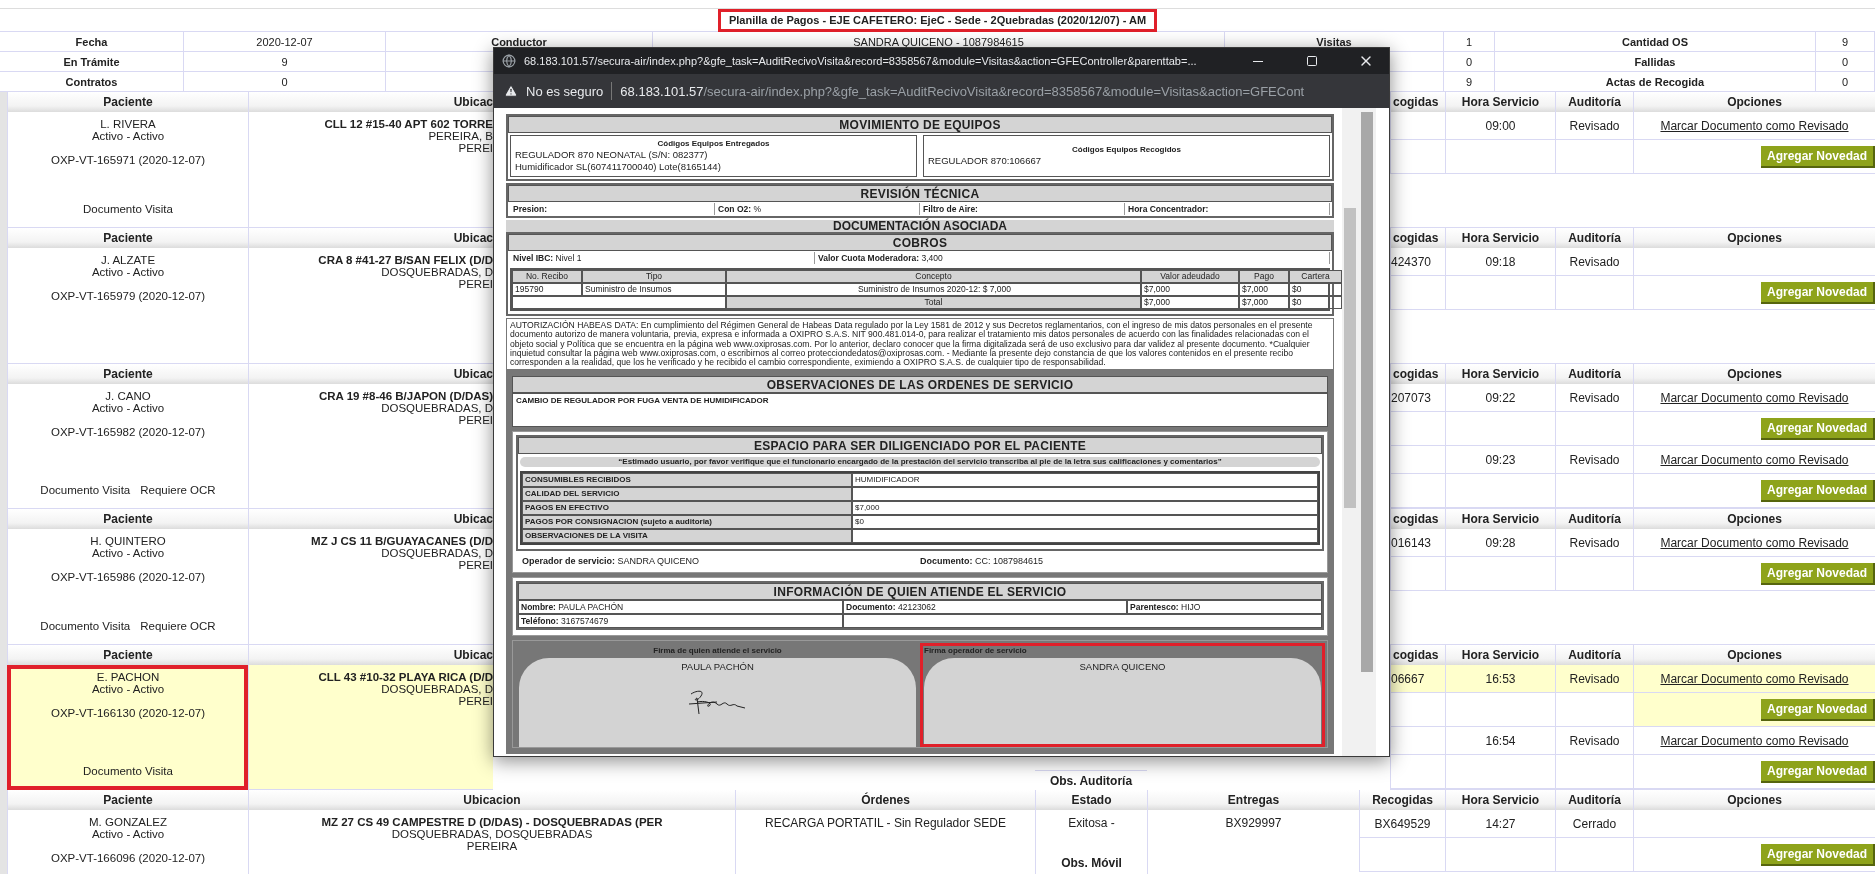 This screenshot has height=874, width=1875. What do you see at coordinates (1190, 276) in the screenshot?
I see `table-header: Valor adeudado` at bounding box center [1190, 276].